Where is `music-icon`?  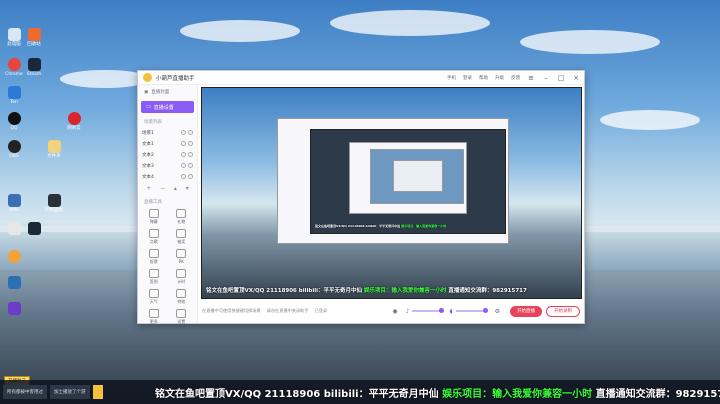 music-icon is located at coordinates (74, 118).